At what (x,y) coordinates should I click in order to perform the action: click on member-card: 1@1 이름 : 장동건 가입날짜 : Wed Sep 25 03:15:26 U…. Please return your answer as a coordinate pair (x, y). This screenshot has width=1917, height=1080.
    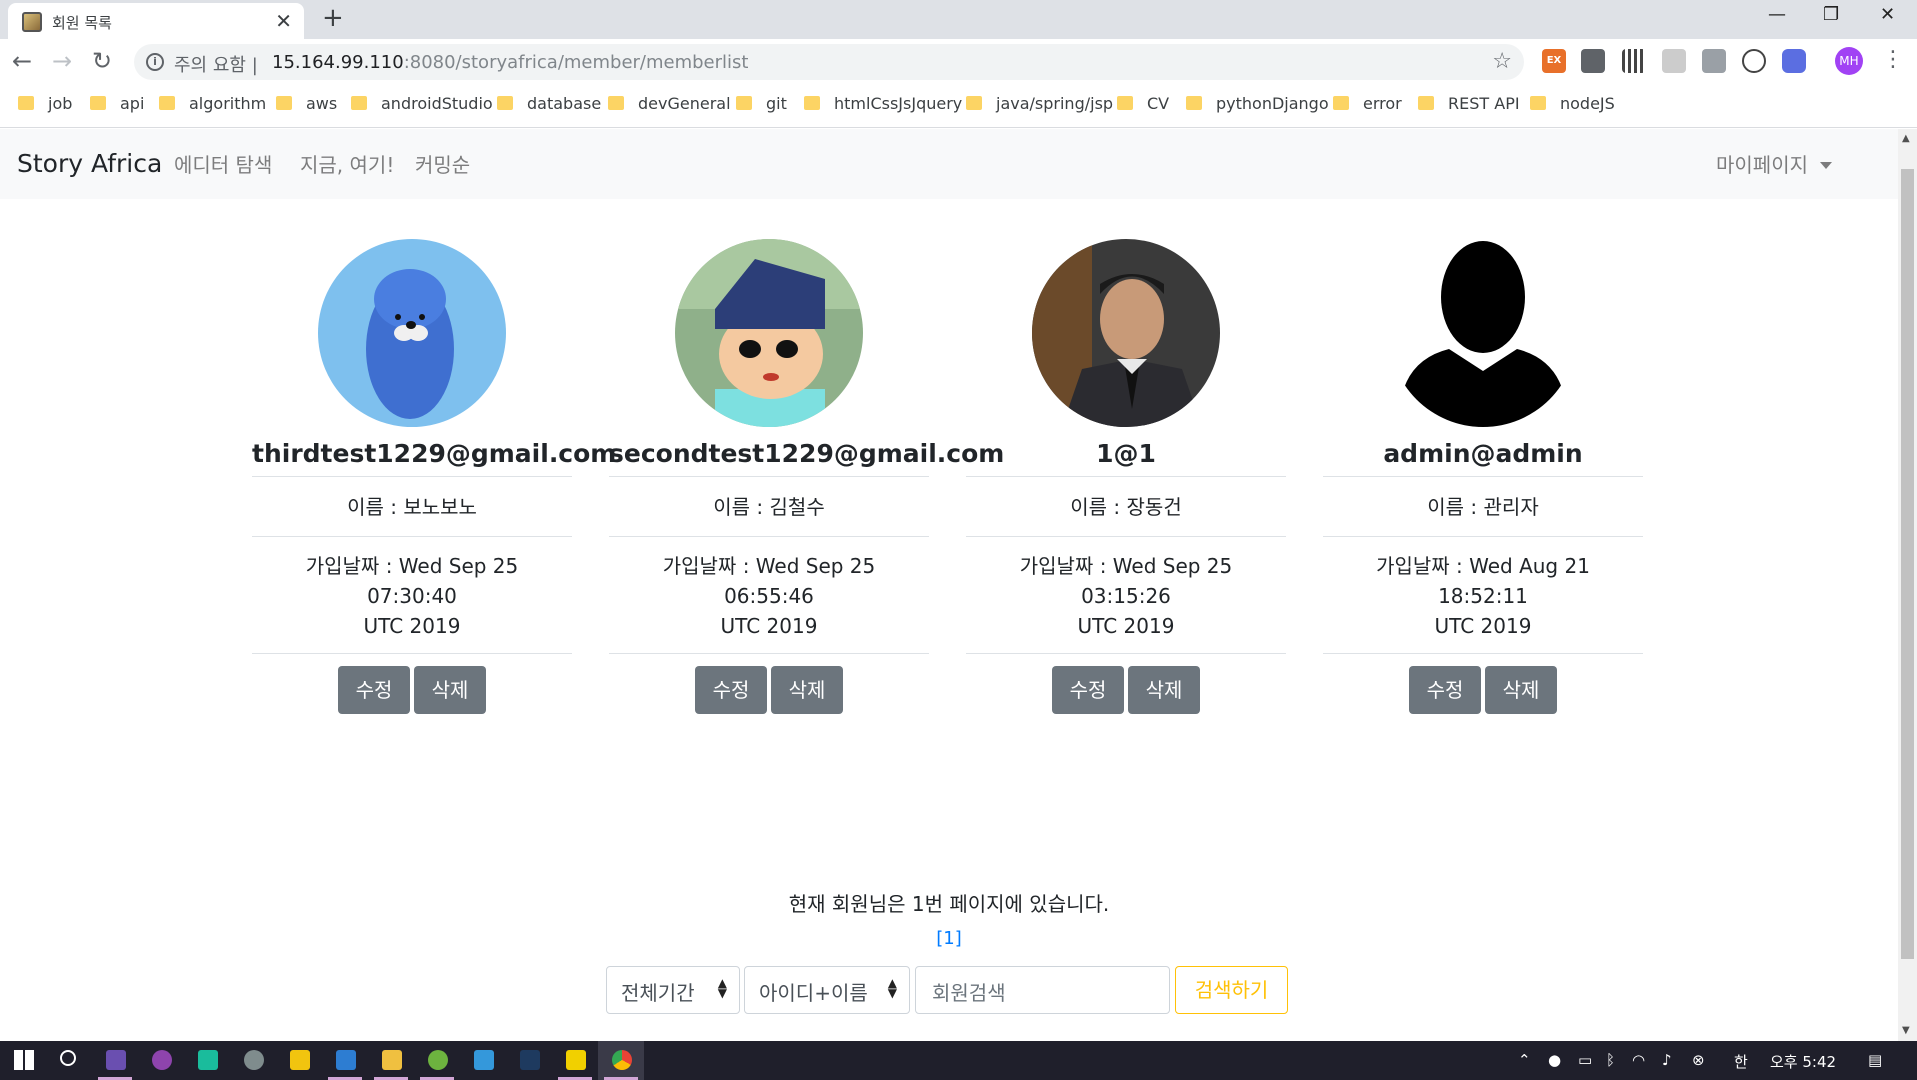
    Looking at the image, I should click on (1126, 476).